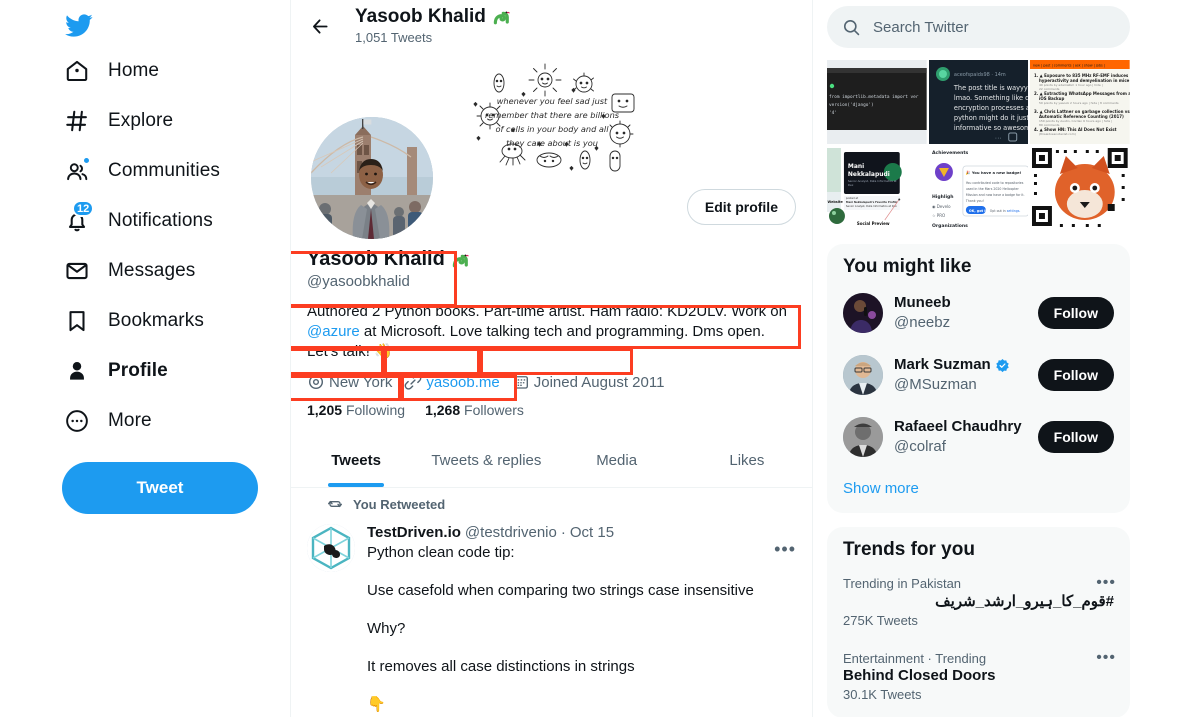 The height and width of the screenshot is (717, 1200). Describe the element at coordinates (474, 410) in the screenshot. I see `followers-stat: 1,268 Followers` at that location.